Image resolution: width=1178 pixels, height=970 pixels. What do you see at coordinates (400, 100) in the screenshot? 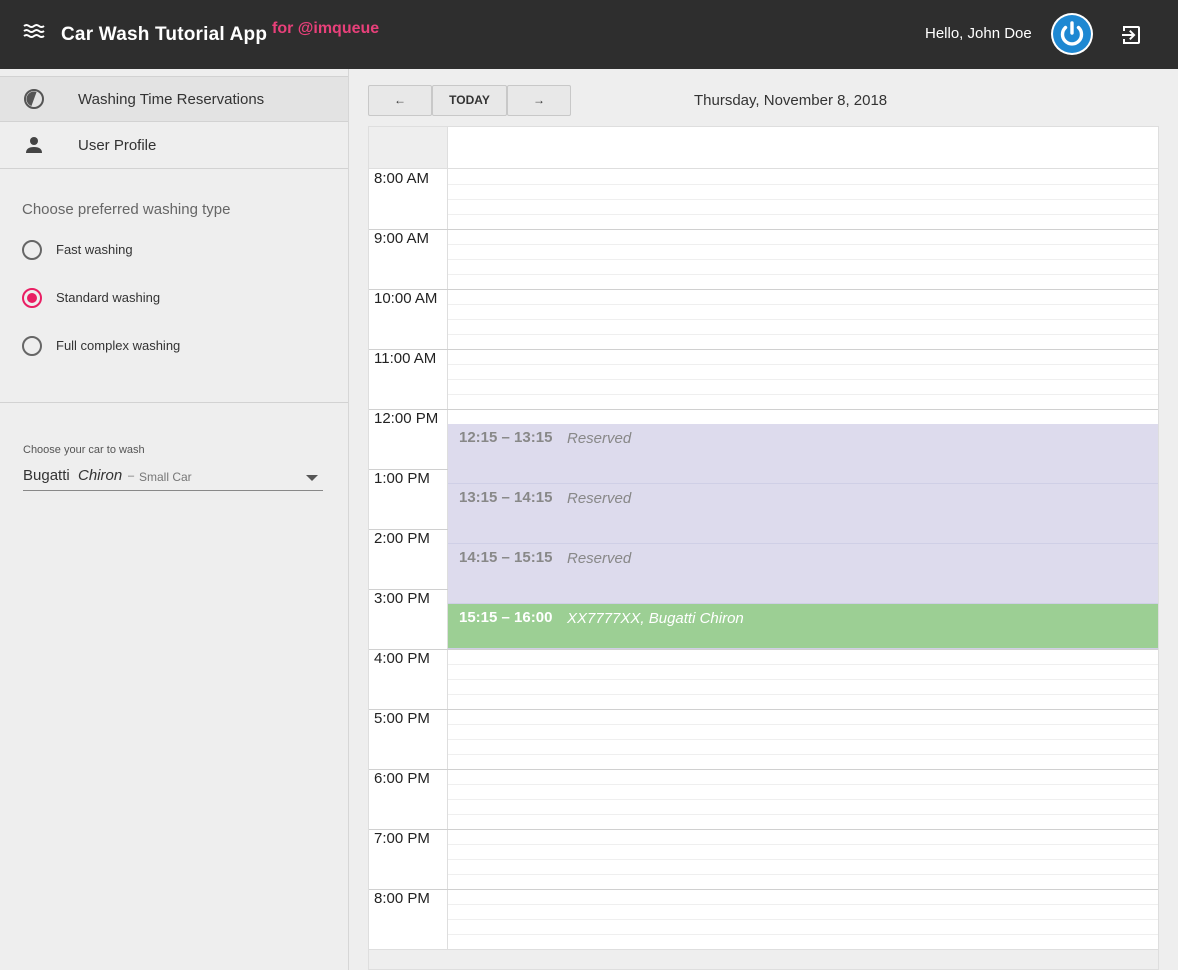
I see `prev-day-button: ←` at bounding box center [400, 100].